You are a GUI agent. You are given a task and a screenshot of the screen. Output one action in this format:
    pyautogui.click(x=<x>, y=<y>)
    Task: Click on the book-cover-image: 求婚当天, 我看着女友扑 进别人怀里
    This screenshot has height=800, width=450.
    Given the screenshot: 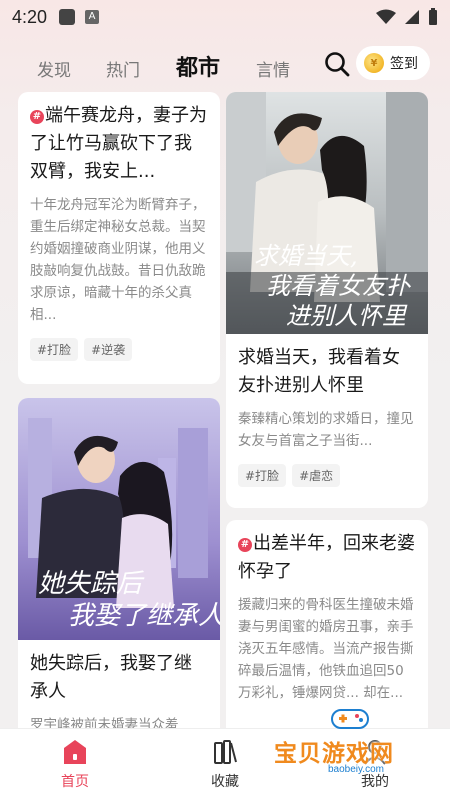 What is the action you would take?
    pyautogui.click(x=327, y=213)
    